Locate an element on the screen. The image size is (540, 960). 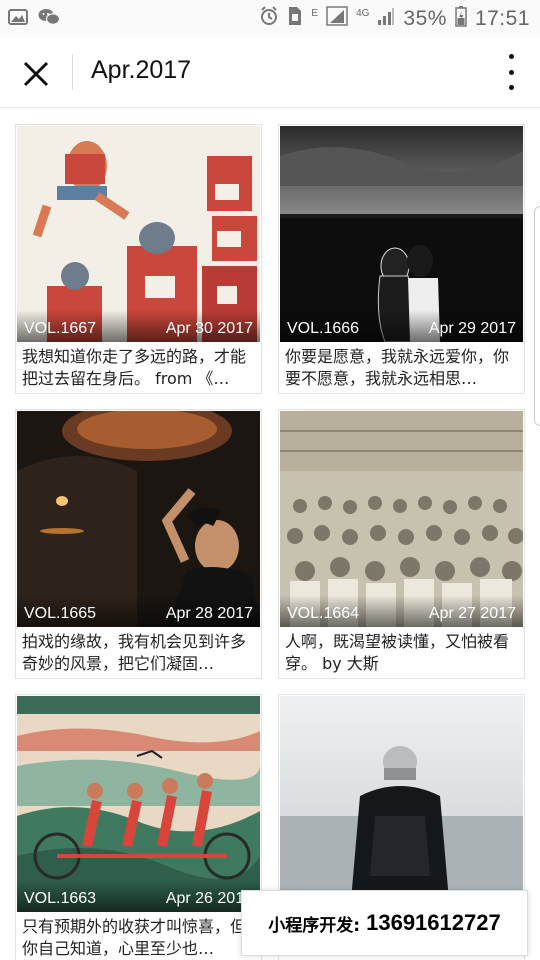
promo-label: 小程序开发: is located at coordinates (314, 925).